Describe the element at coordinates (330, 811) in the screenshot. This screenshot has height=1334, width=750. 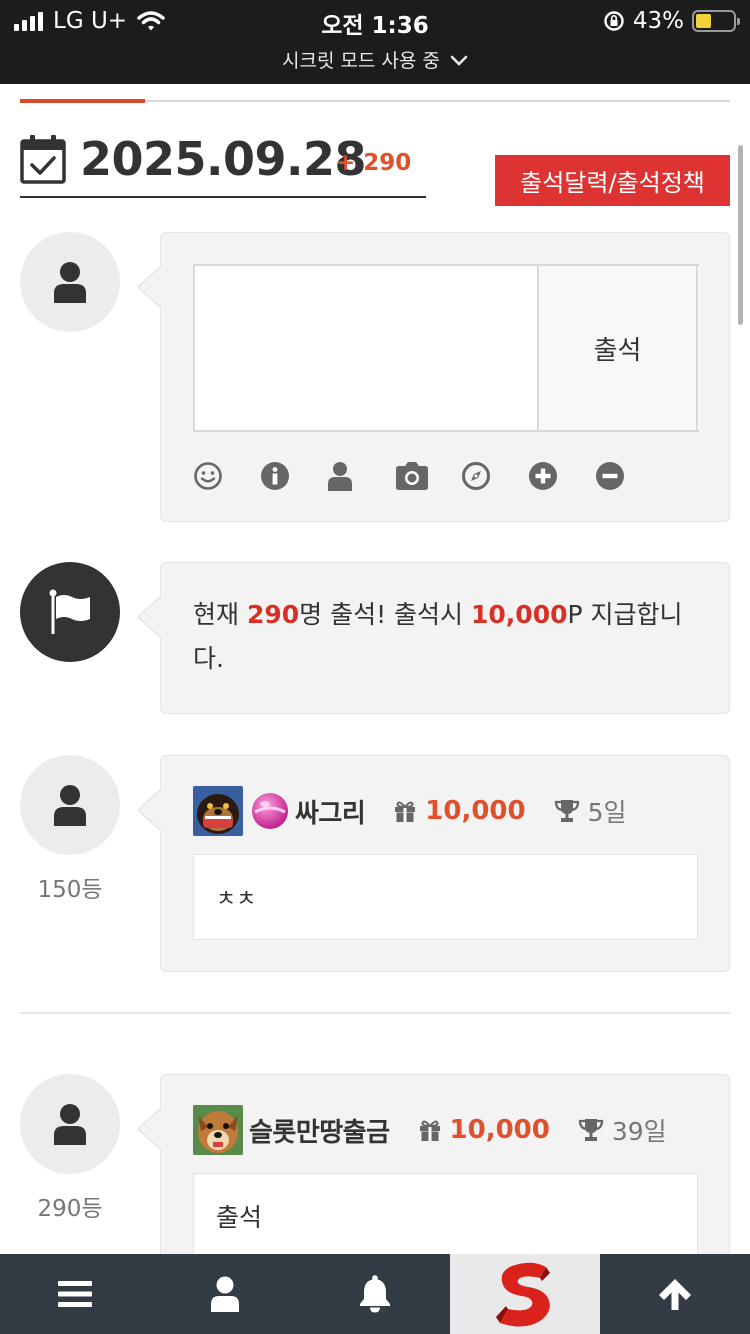
I see `user-name: 싸그리` at that location.